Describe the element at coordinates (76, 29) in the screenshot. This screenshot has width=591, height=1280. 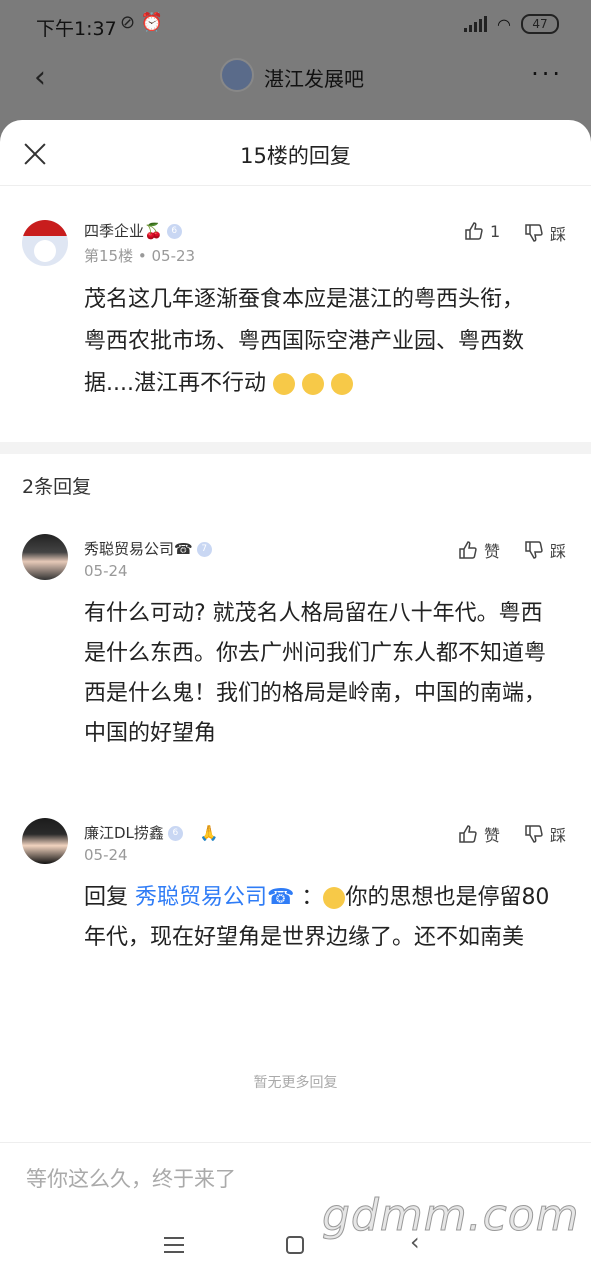
I see `status-time: 下午1:37` at that location.